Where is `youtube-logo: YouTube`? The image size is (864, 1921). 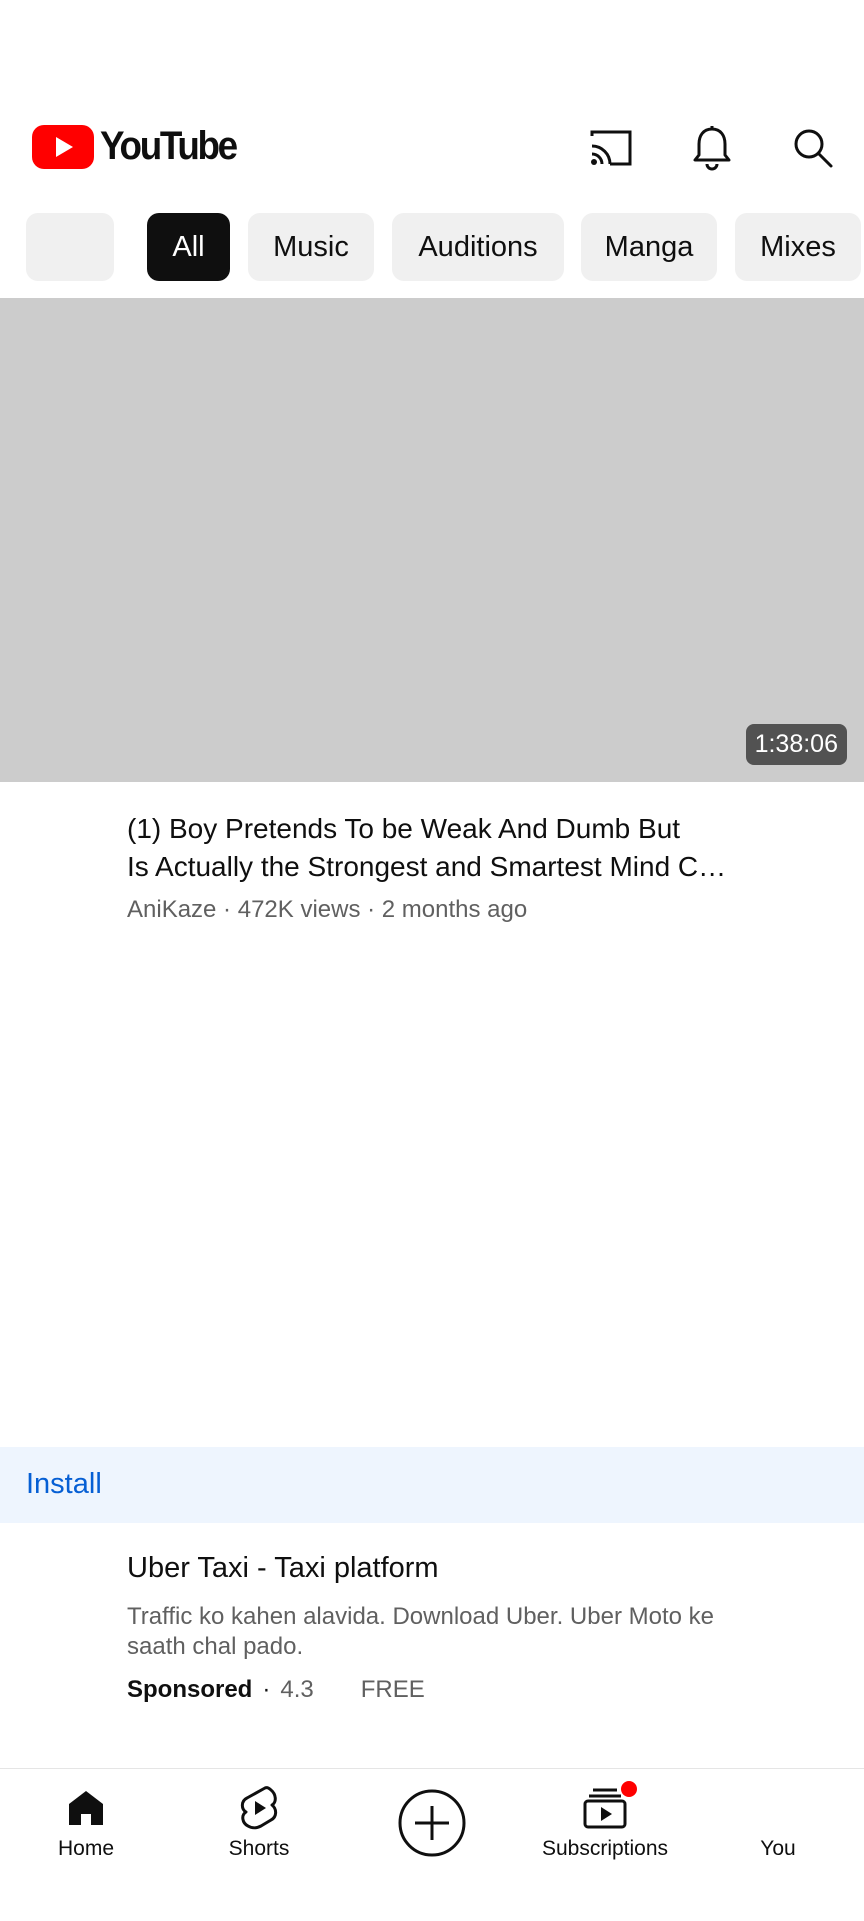 youtube-logo: YouTube is located at coordinates (140, 146).